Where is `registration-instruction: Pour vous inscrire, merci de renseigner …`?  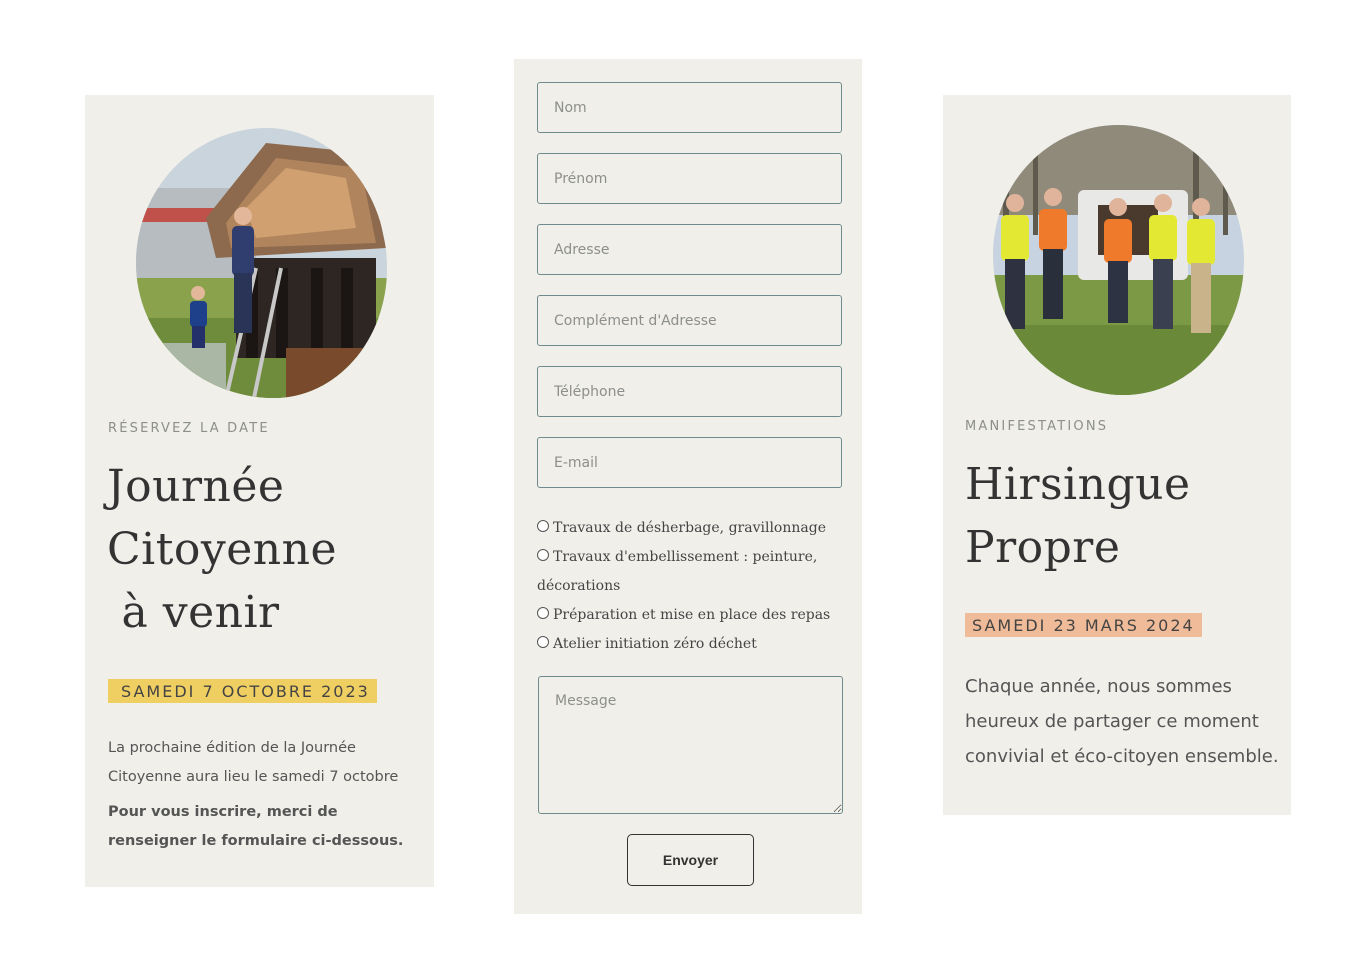 registration-instruction: Pour vous inscrire, merci de renseigner … is located at coordinates (256, 826).